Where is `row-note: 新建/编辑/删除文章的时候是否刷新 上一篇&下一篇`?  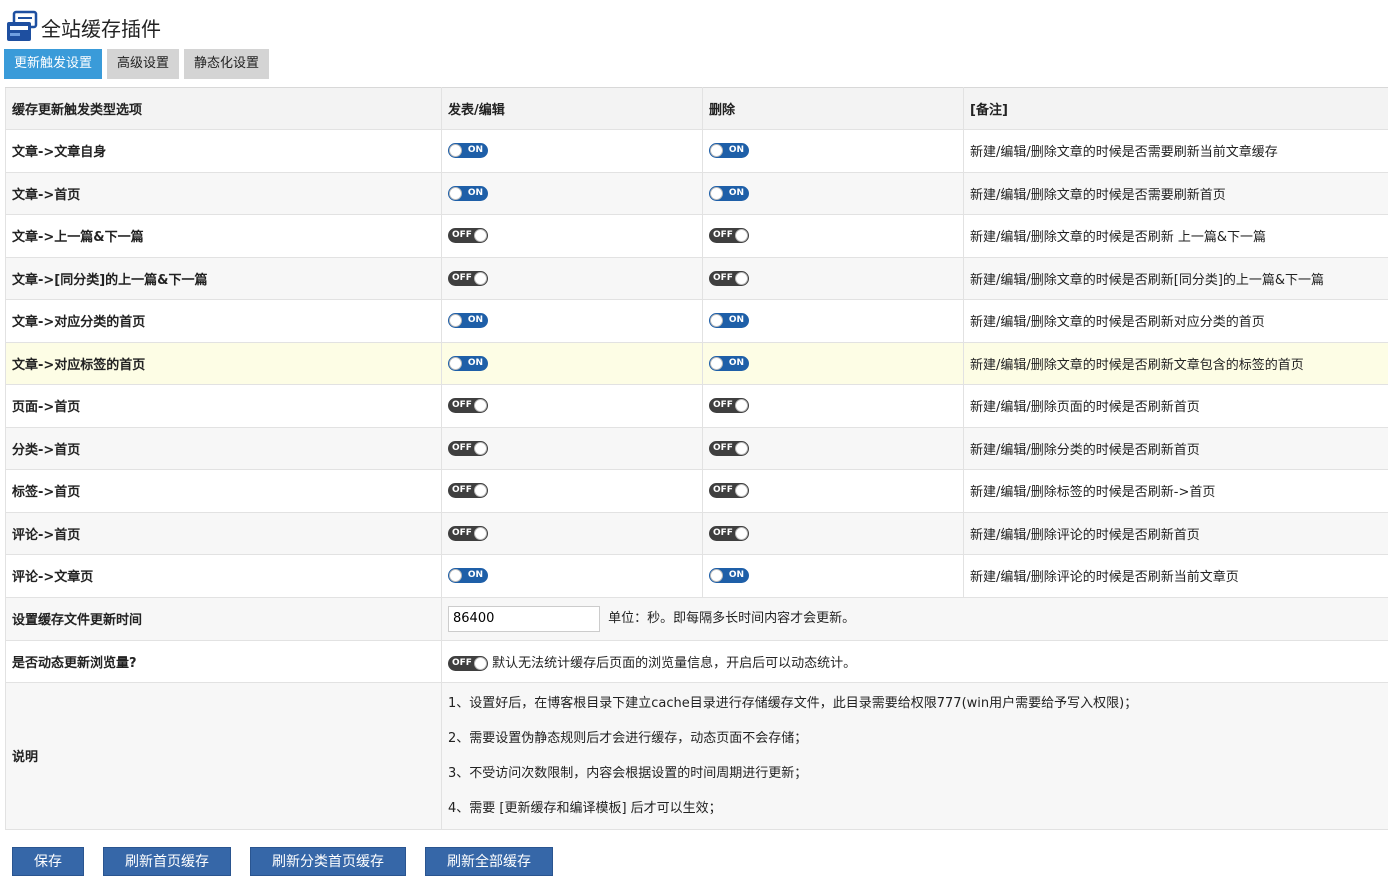
row-note: 新建/编辑/删除文章的时候是否刷新 上一篇&下一篇 is located at coordinates (1175, 236).